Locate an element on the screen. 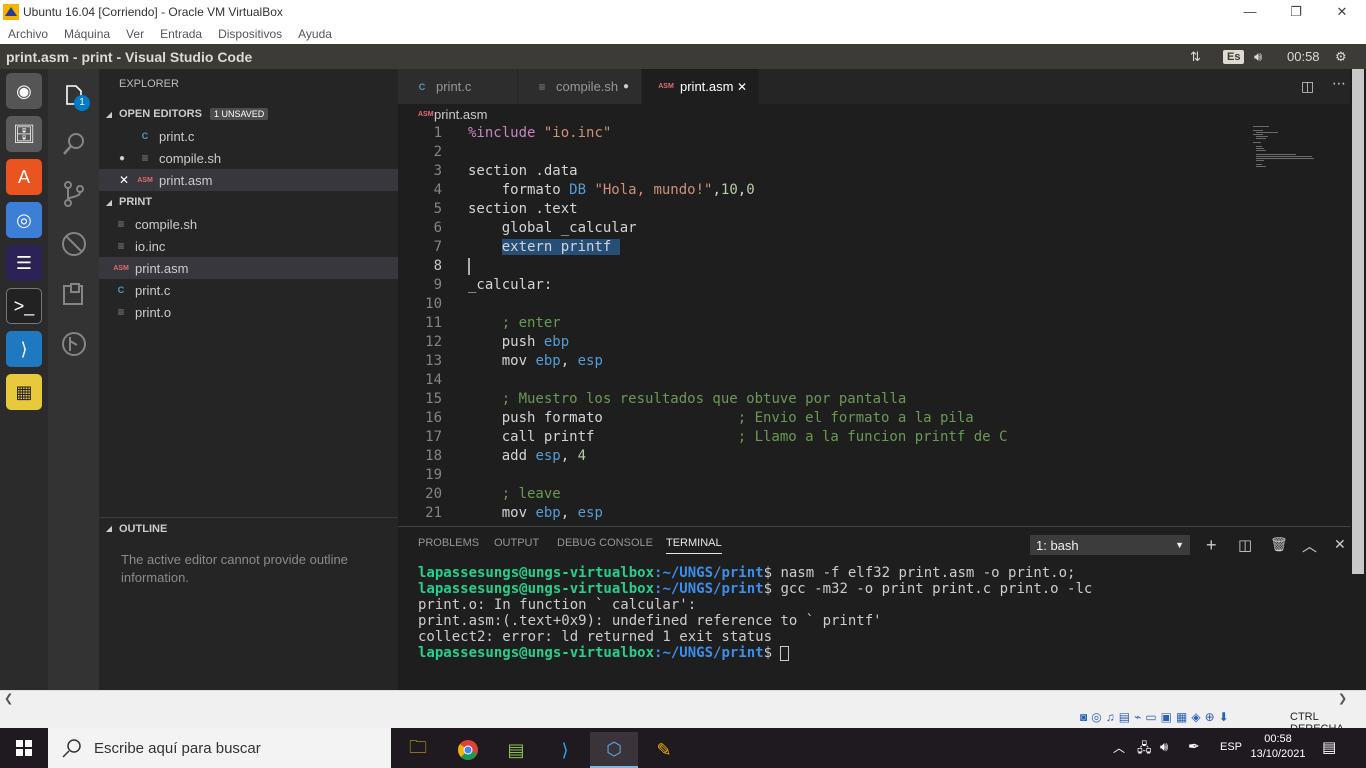 Image resolution: width=1366 pixels, height=768 pixels. files-icon: 🗄︎ is located at coordinates (24, 134).